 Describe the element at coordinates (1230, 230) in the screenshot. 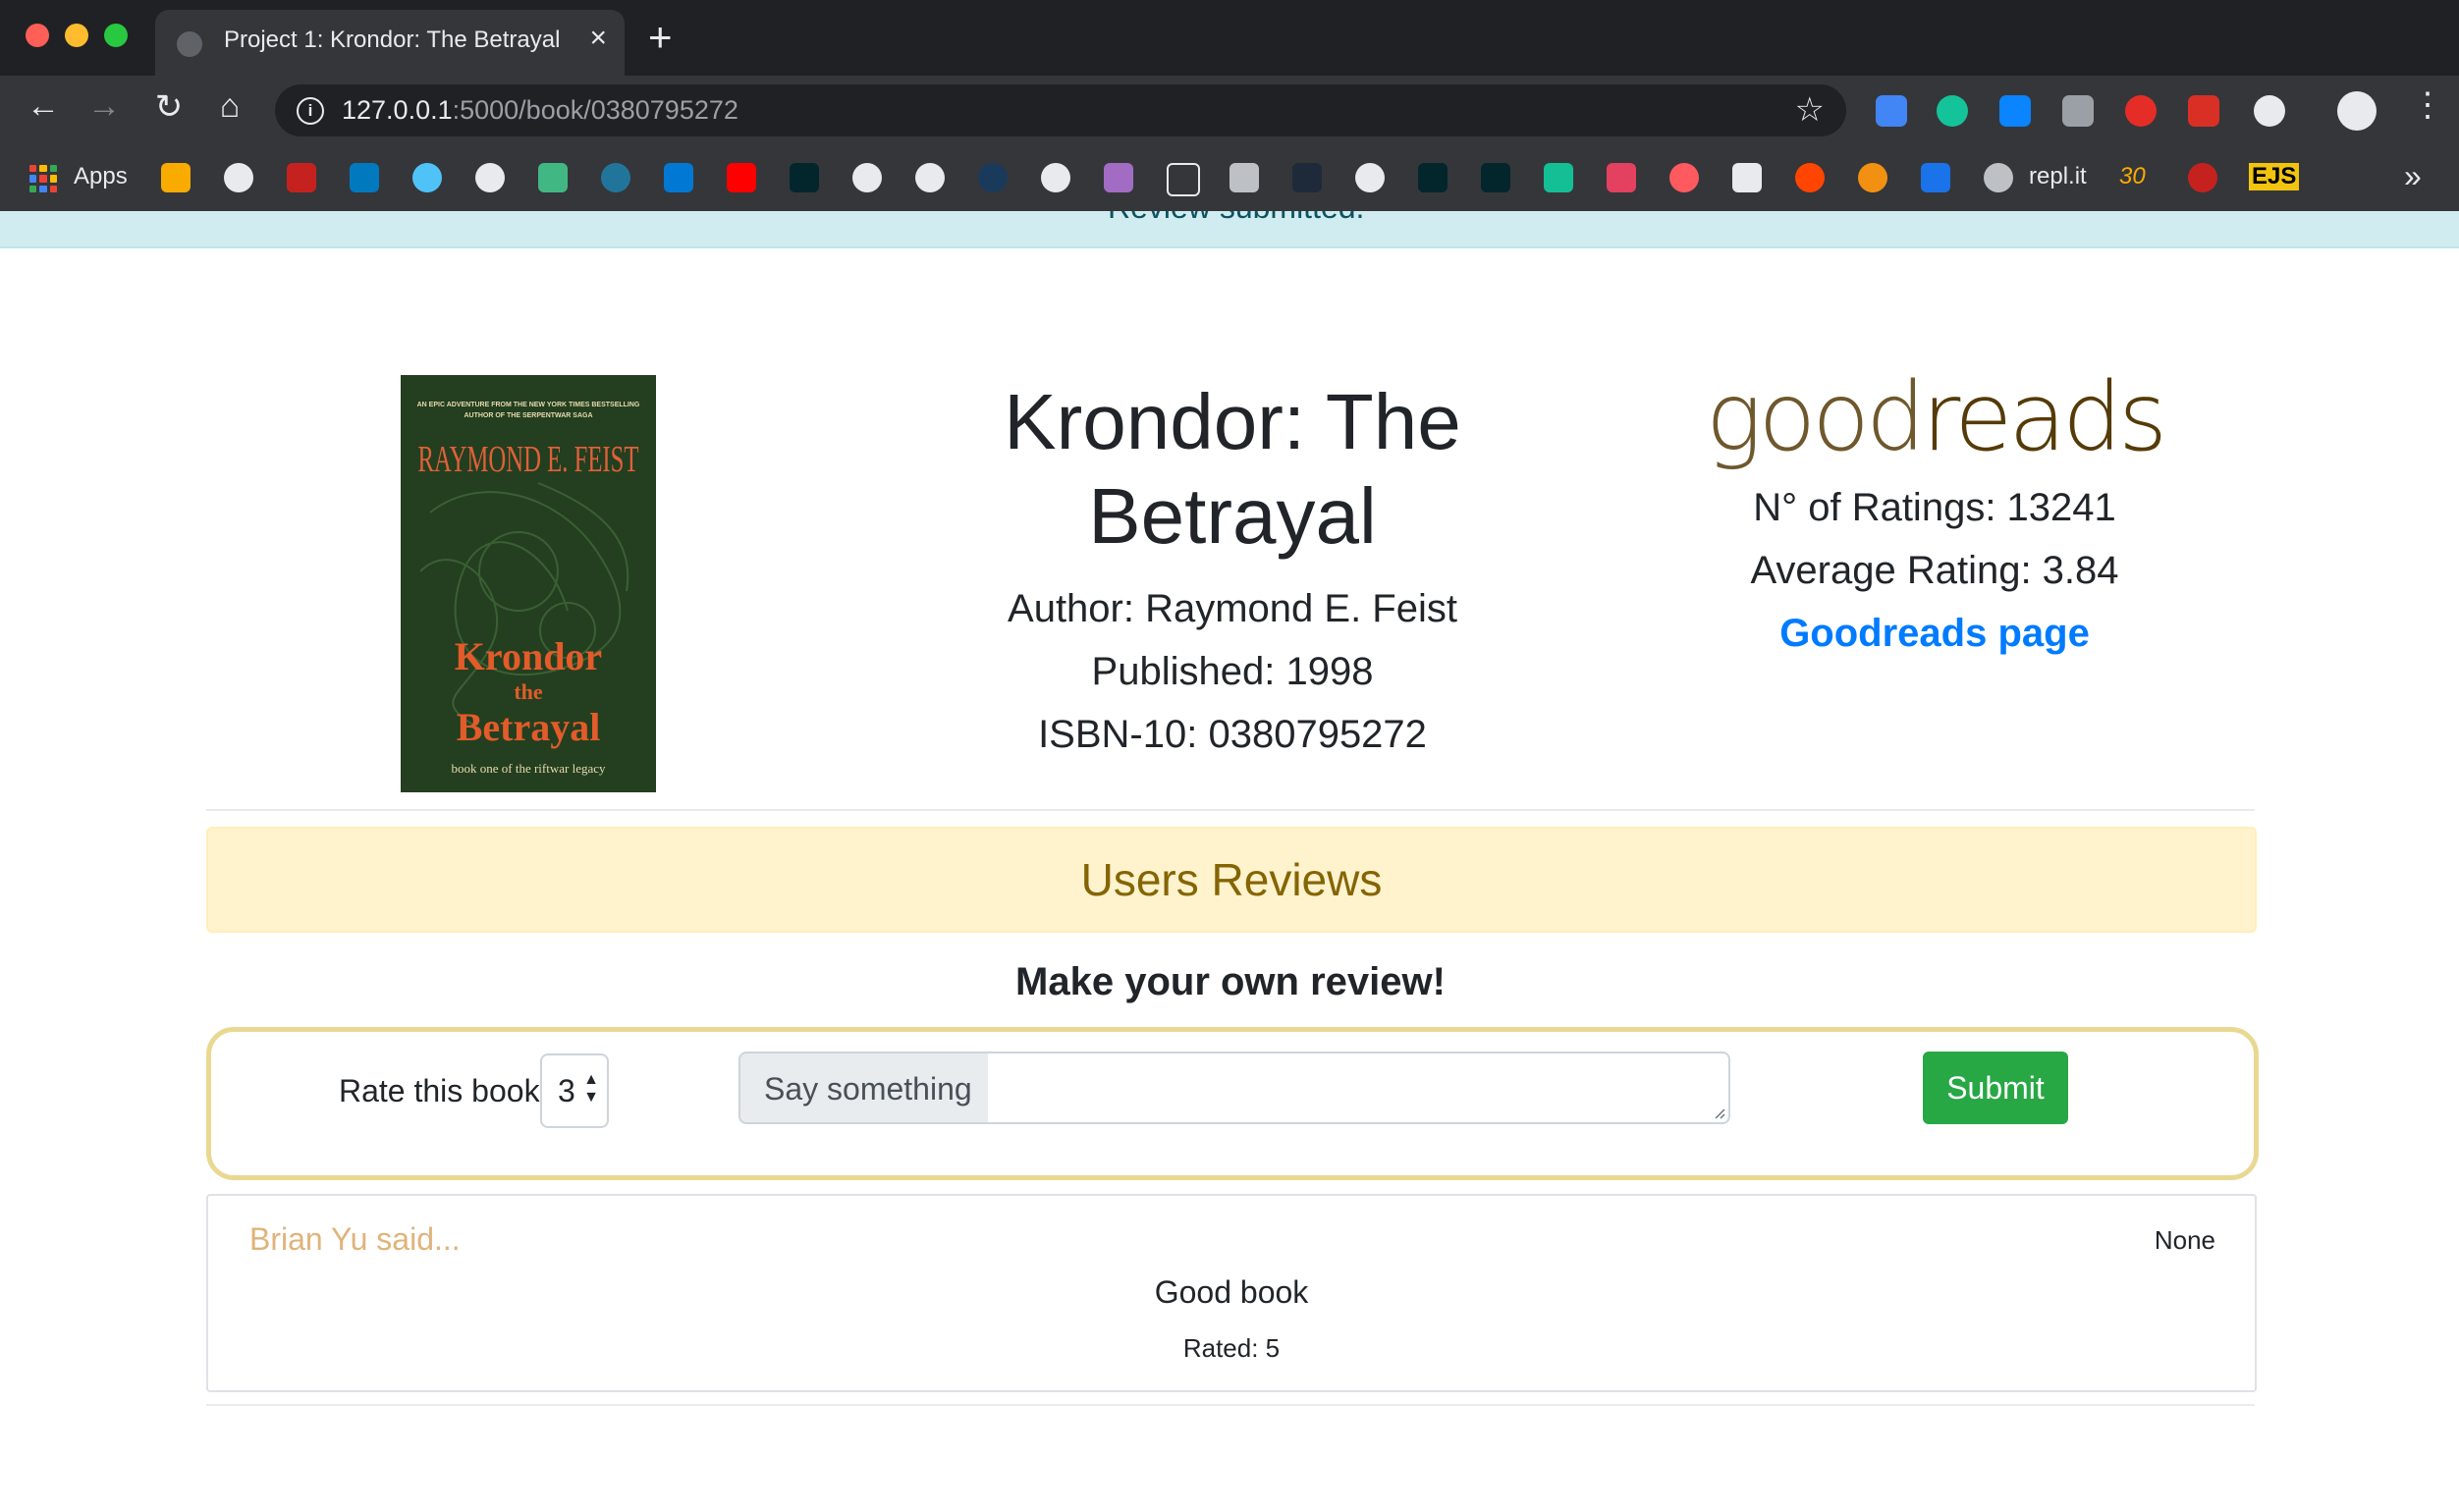

I see `flash-alert: Review submitted.` at that location.